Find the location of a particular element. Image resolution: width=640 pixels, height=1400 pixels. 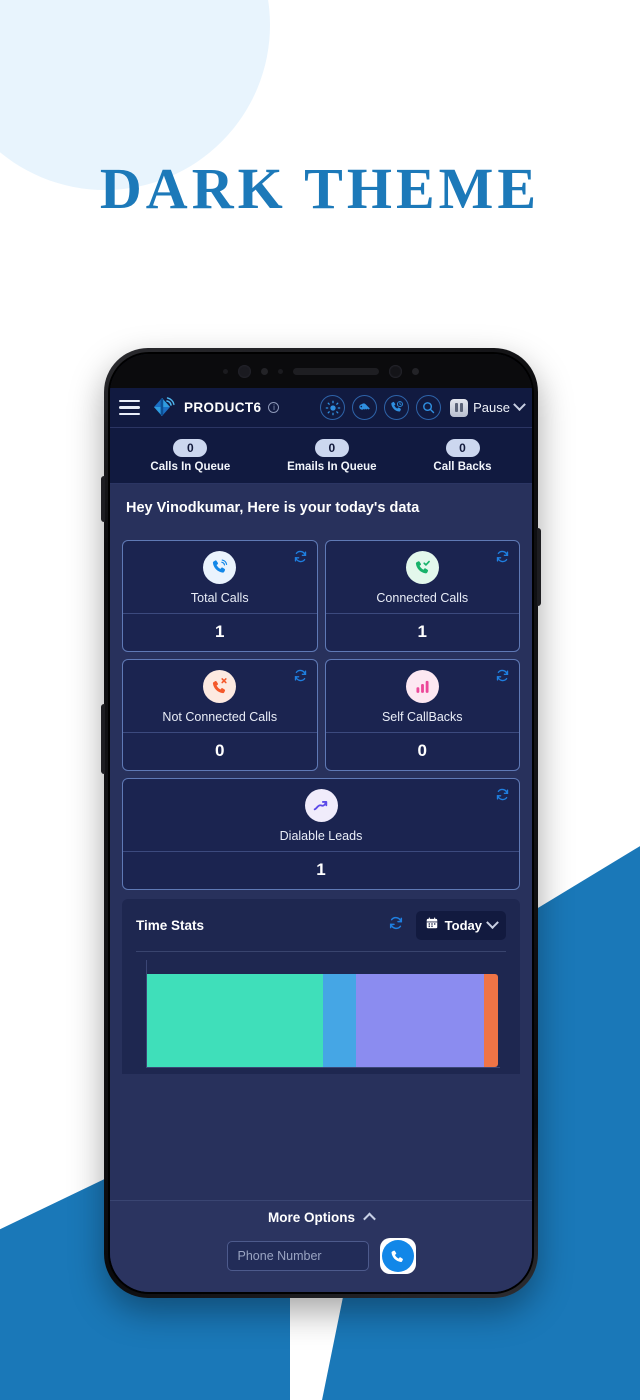

hamburger-menu-icon is located at coordinates (129, 407).